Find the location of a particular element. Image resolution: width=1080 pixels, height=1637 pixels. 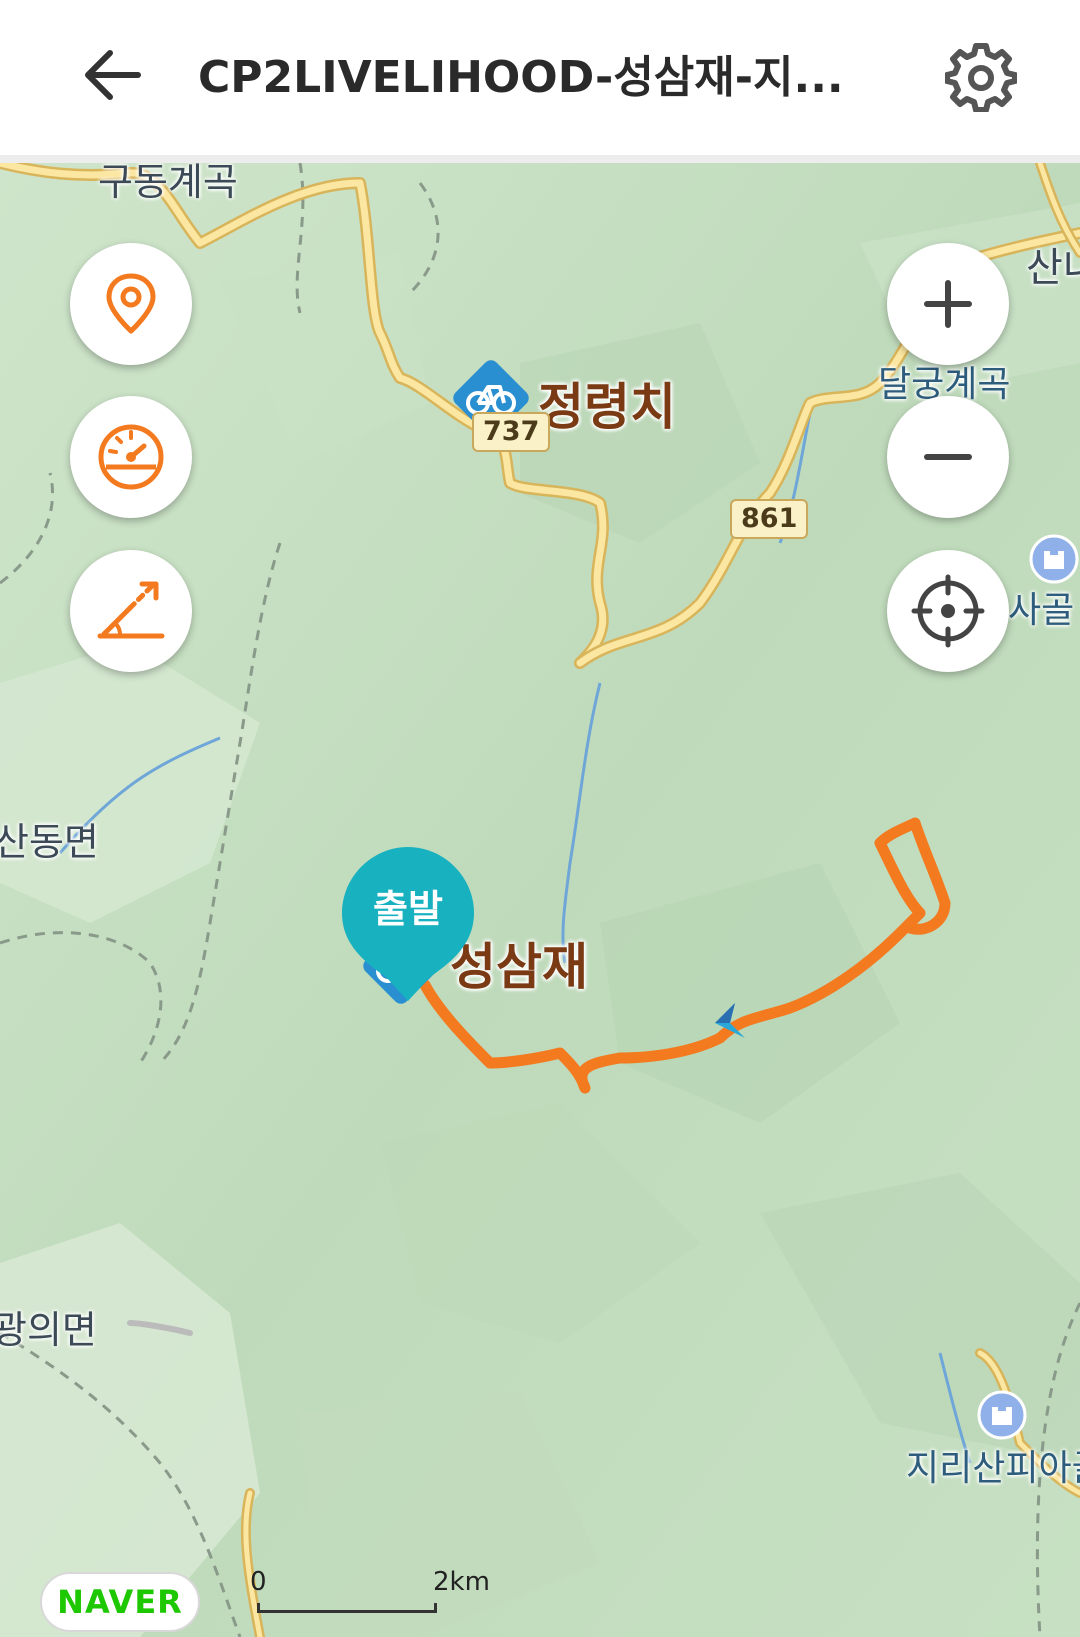

back-arrow-icon is located at coordinates (113, 75).